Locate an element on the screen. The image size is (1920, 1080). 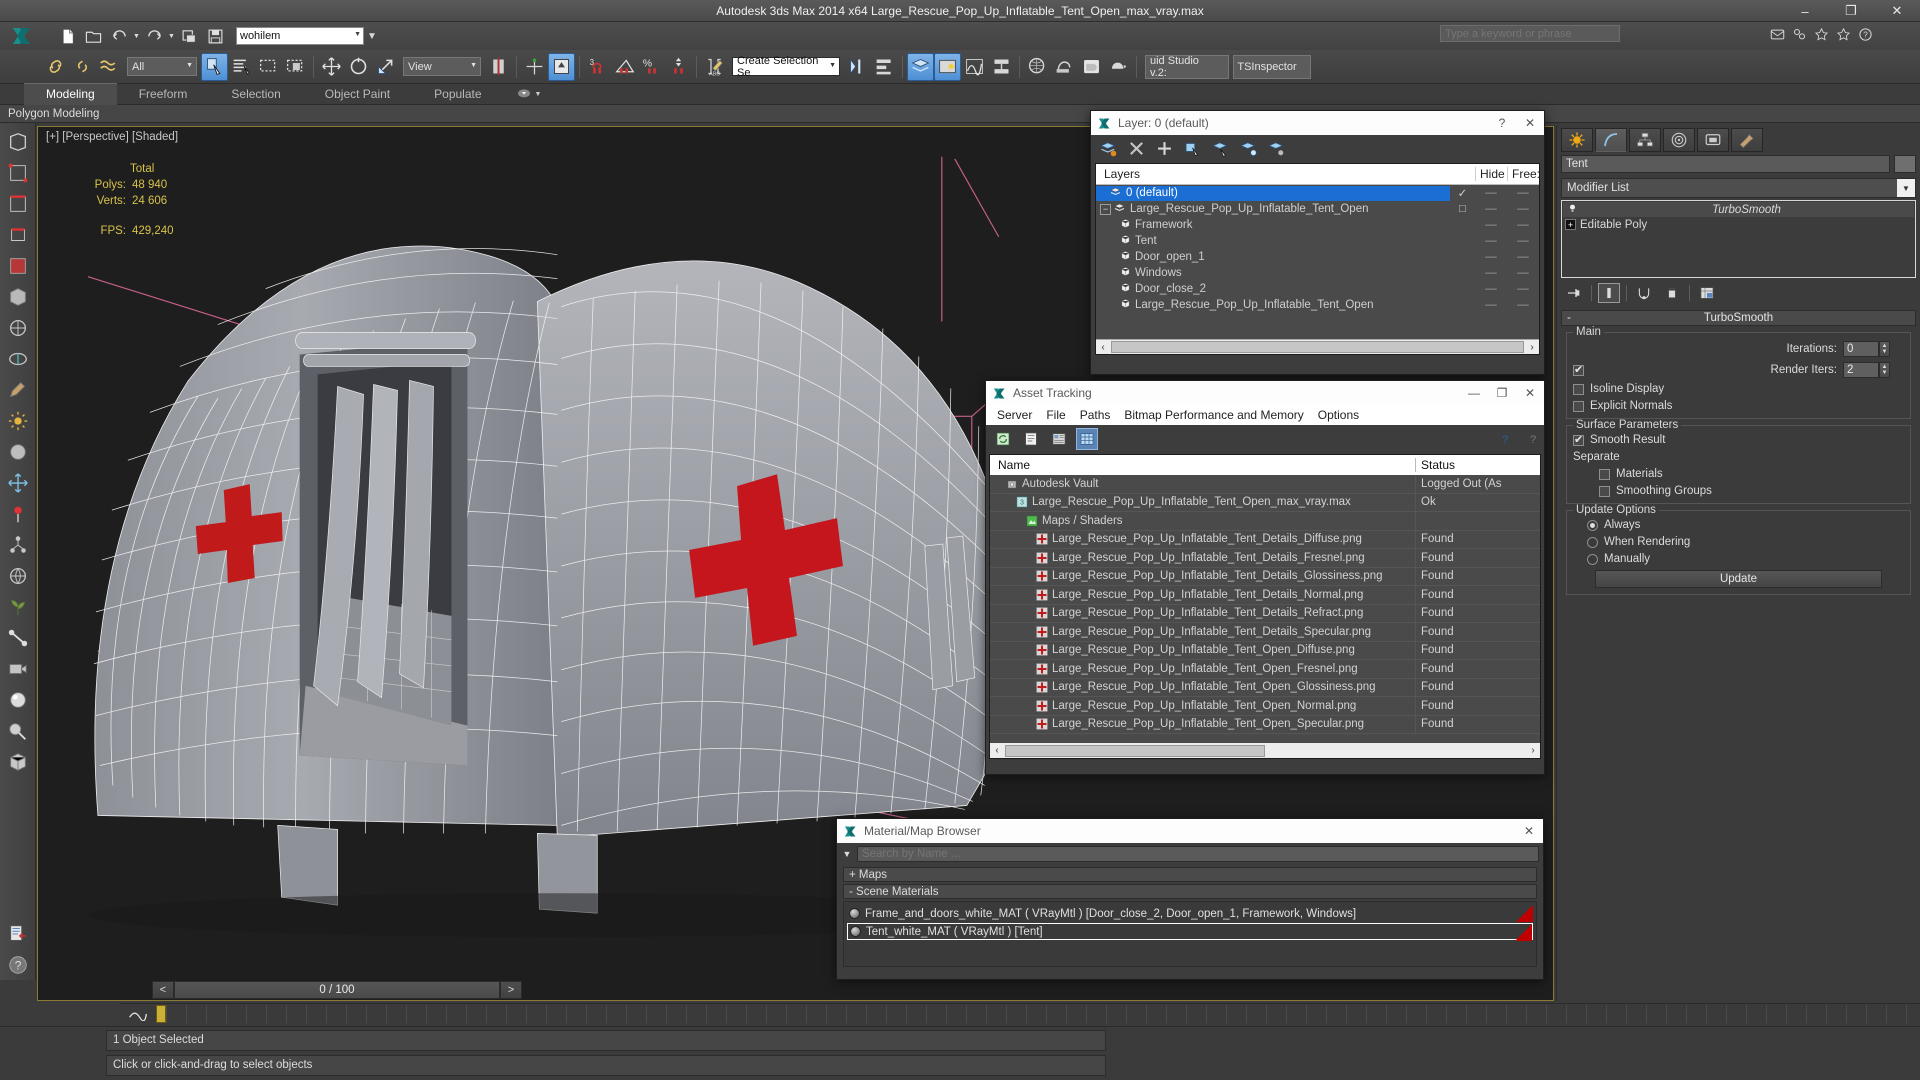
time-slider-frame-readout: 0 / 100 is located at coordinates (337, 990).